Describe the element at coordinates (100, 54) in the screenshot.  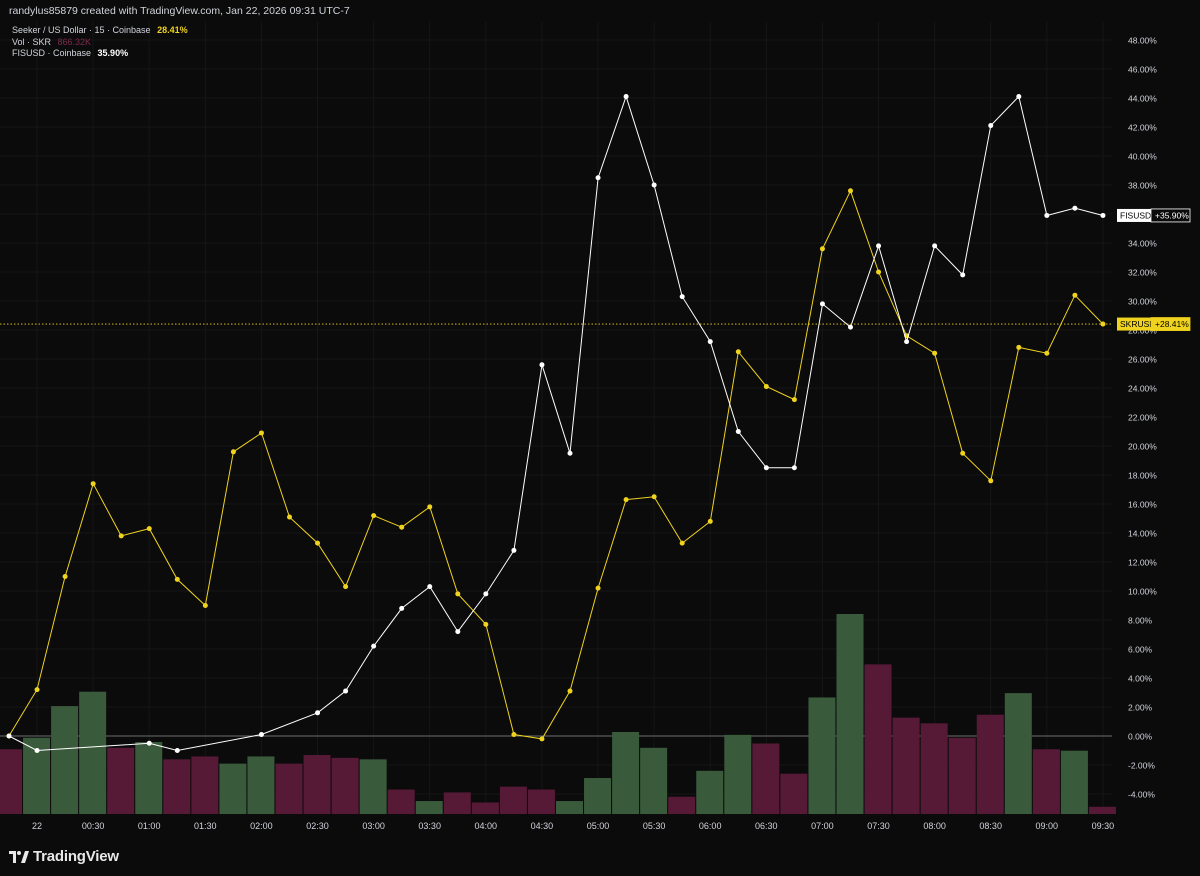
I see `legend-compare-series: FISUSD · Coinbase 35.90%` at that location.